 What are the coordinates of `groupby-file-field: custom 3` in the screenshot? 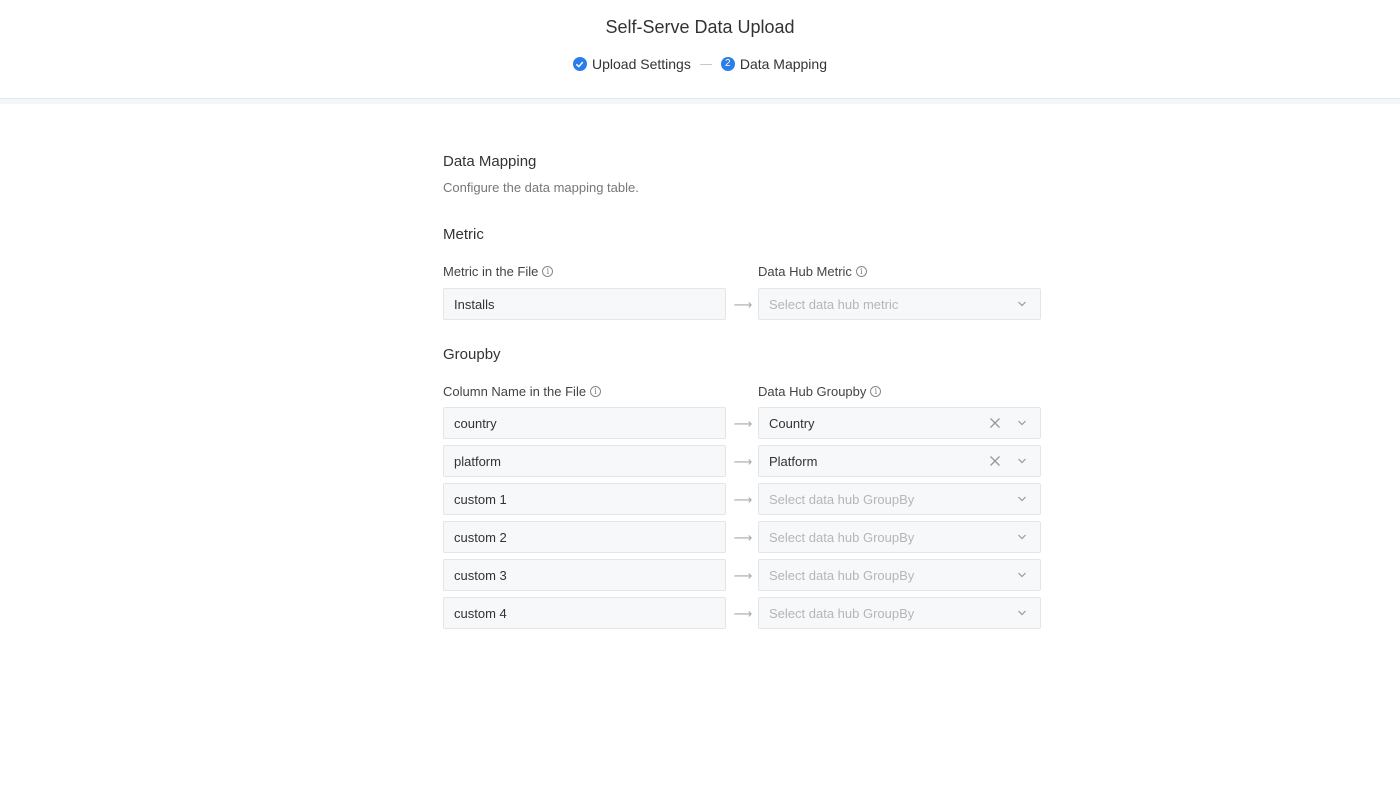 It's located at (584, 575).